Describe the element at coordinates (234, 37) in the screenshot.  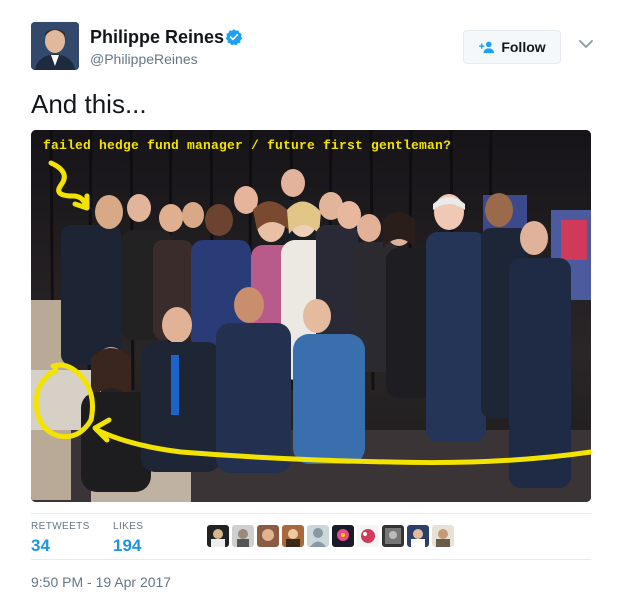
I see `verified-badge-icon` at that location.